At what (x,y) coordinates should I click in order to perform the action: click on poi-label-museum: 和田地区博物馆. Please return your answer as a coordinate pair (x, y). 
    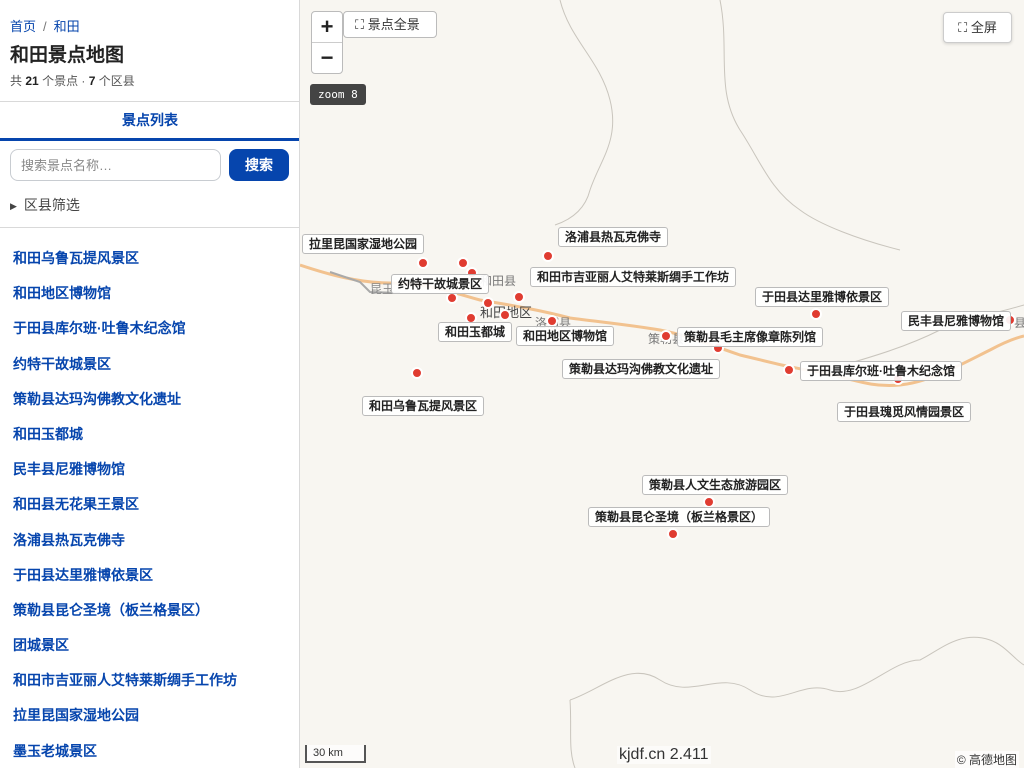
    Looking at the image, I should click on (565, 336).